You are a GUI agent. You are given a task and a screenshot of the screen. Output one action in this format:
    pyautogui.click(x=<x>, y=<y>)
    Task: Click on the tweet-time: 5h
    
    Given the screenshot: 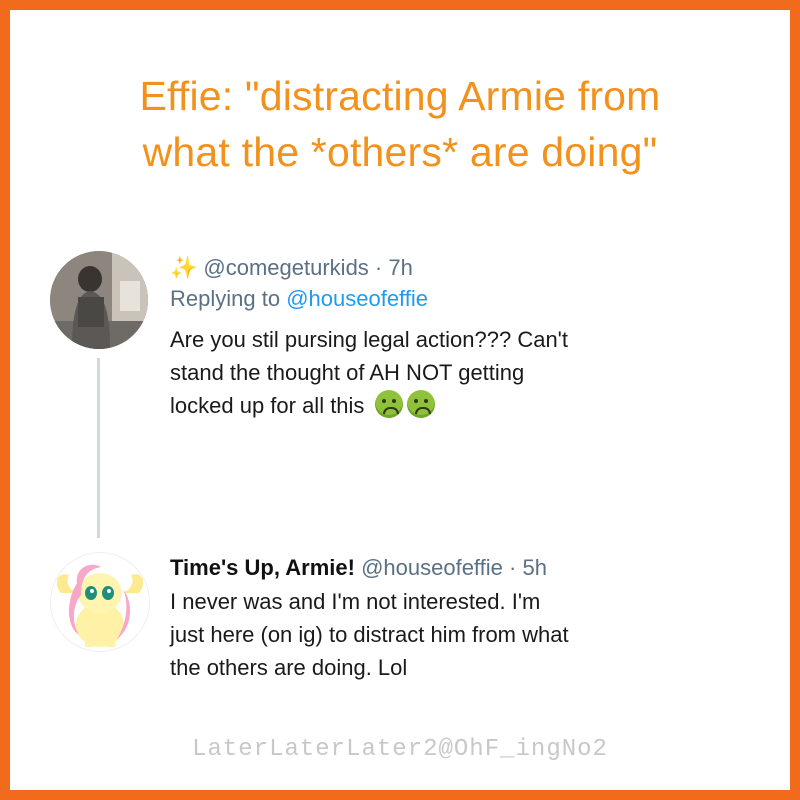 What is the action you would take?
    pyautogui.click(x=534, y=567)
    